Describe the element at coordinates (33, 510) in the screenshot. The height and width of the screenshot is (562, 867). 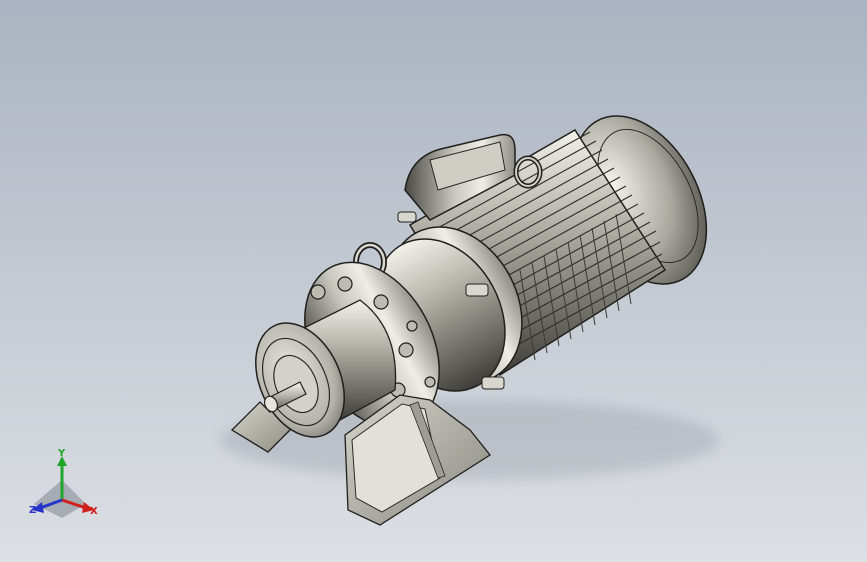
I see `triad-z-label: Z` at that location.